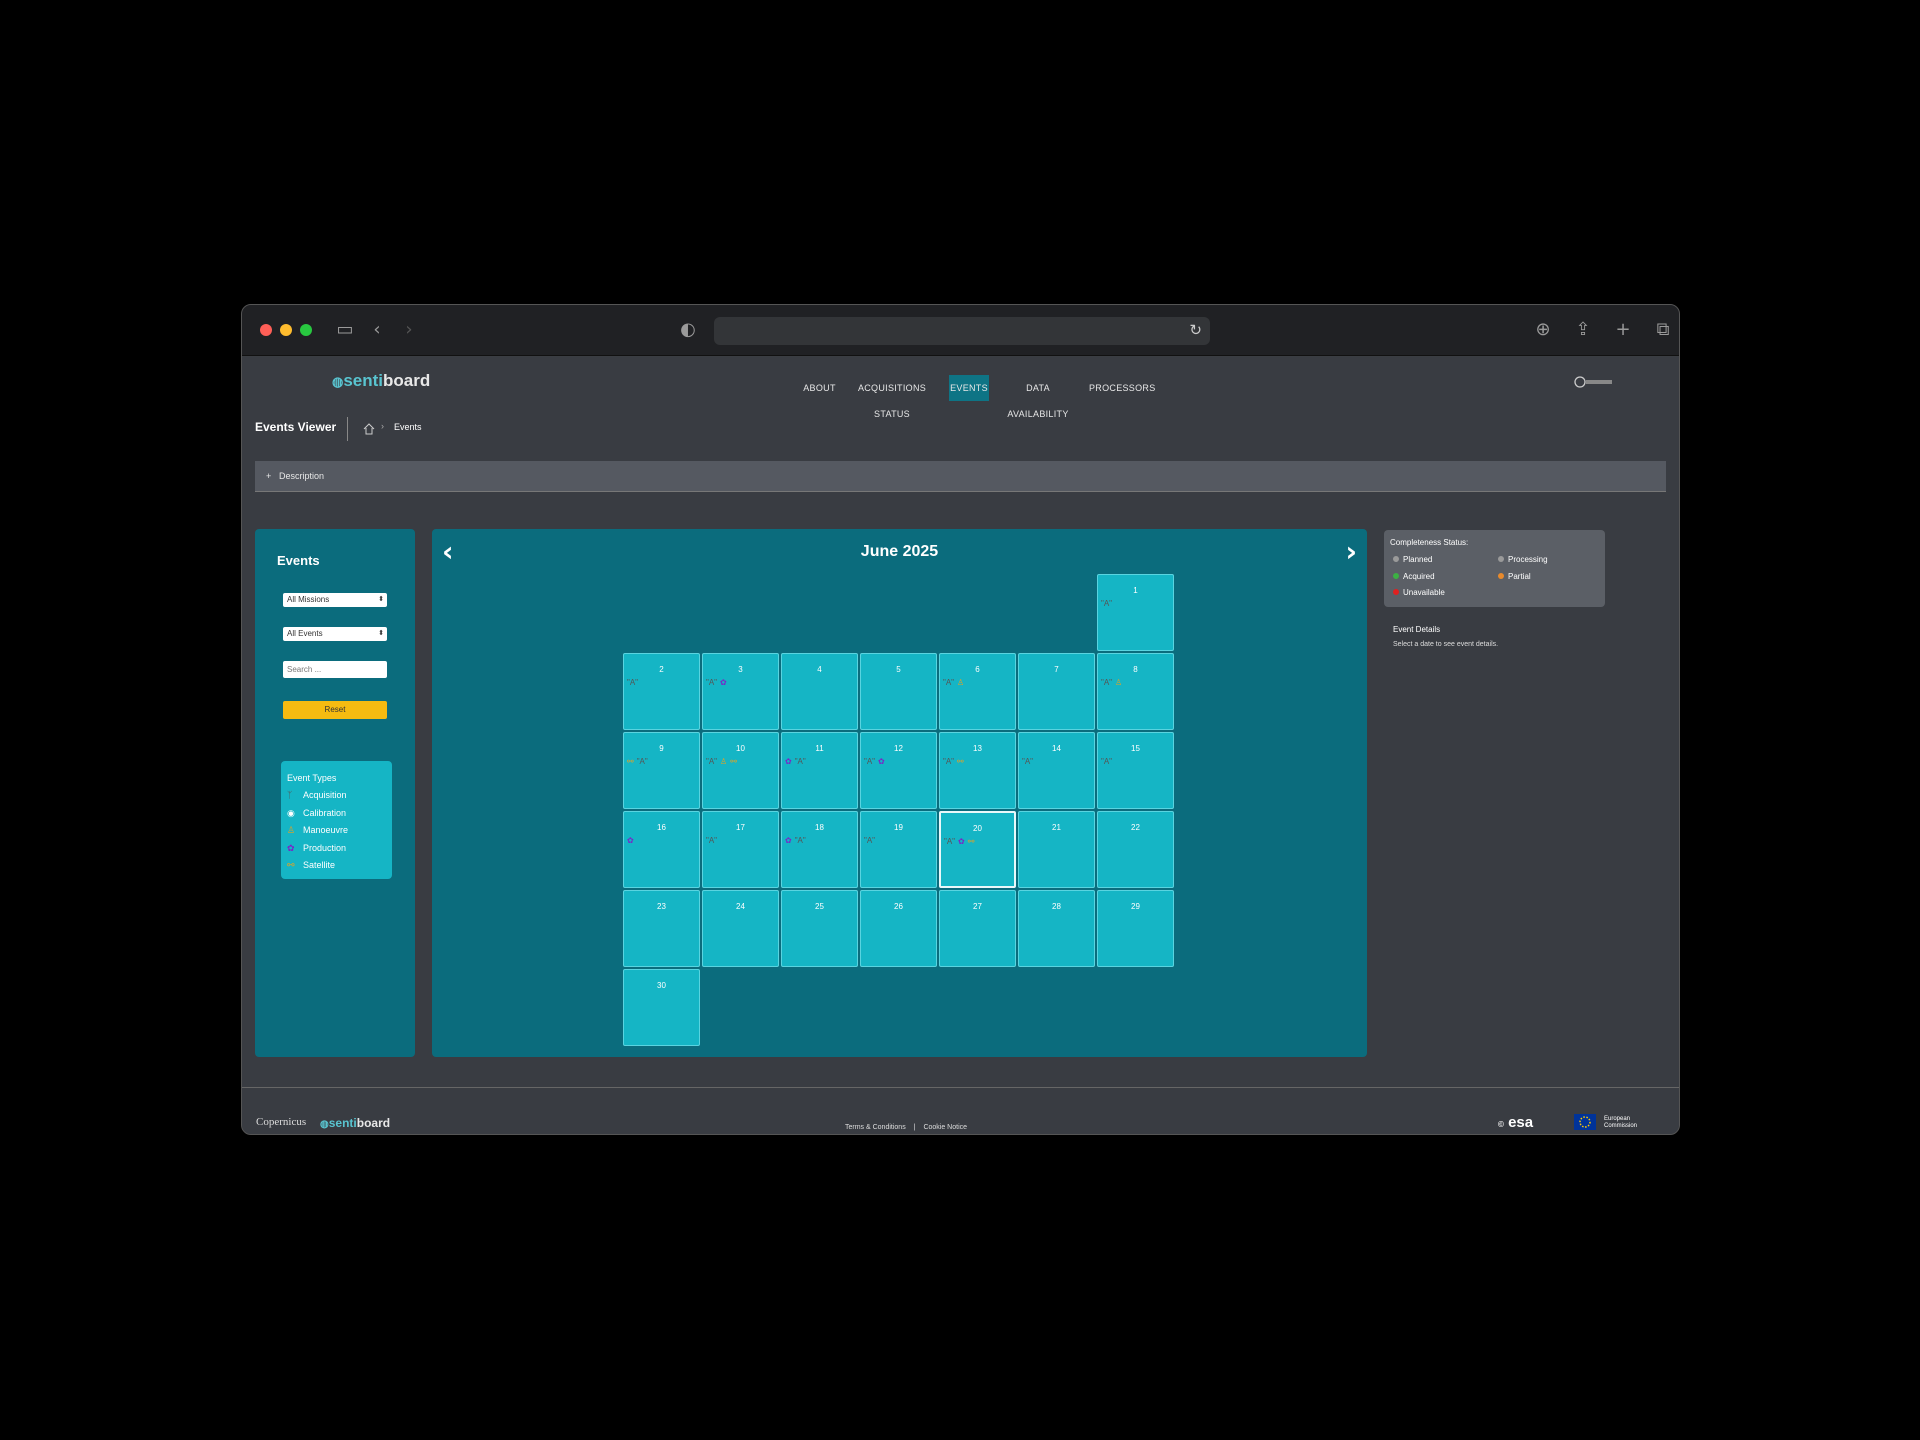  I want to click on calendar-day-9: 9 ⚯ "A", so click(661, 770).